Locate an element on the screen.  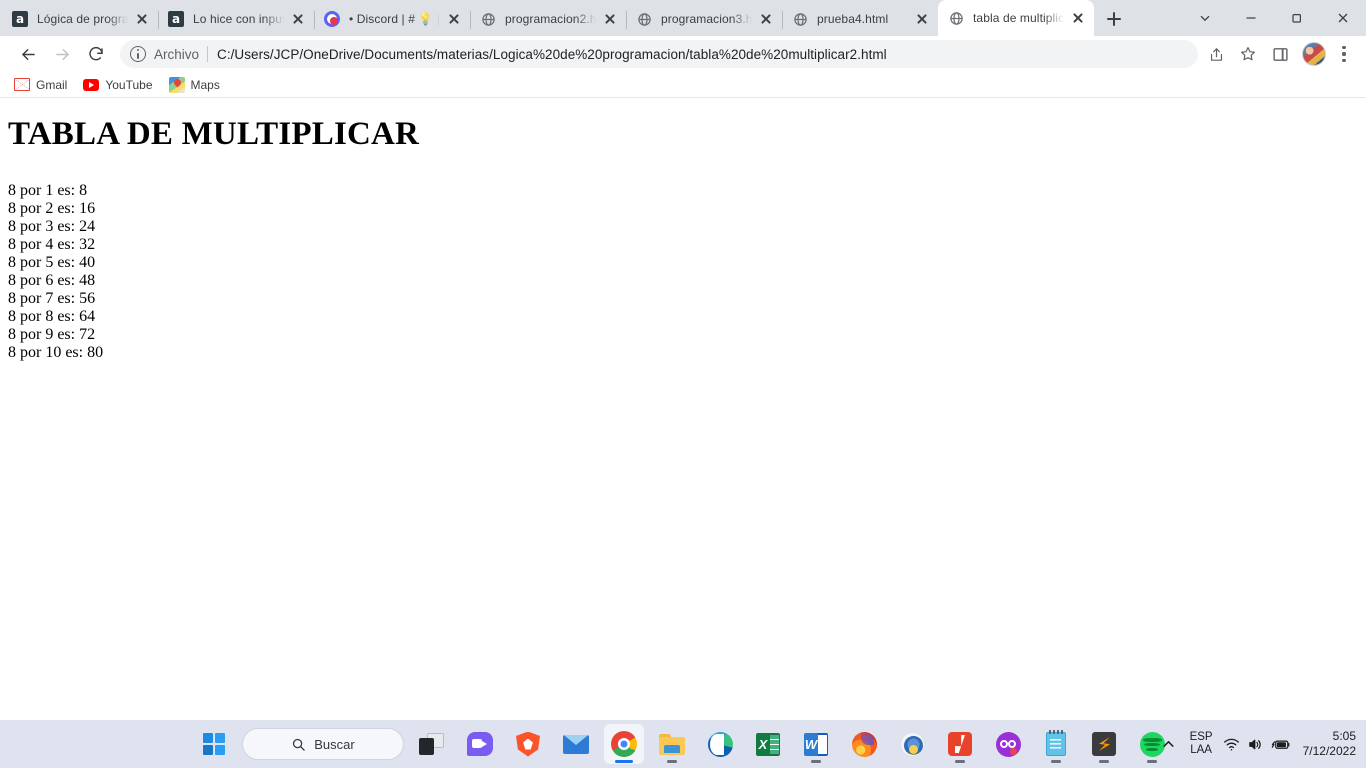
bookmark-label: YouTube is located at coordinates (129, 84).